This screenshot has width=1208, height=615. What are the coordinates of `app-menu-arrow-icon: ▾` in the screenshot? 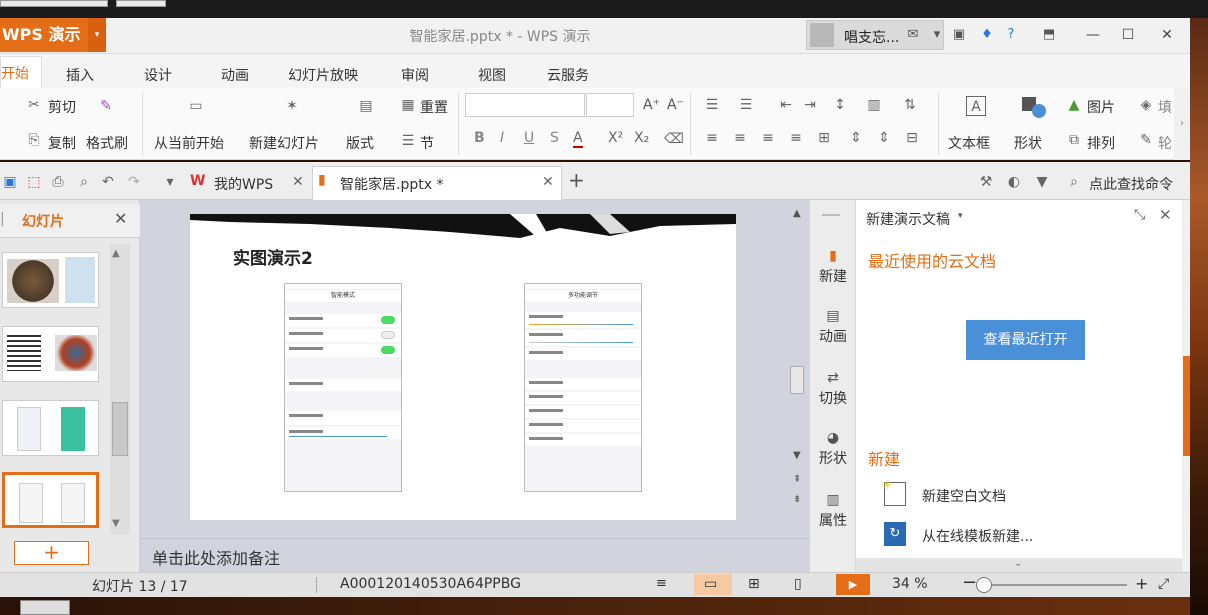 It's located at (97, 35).